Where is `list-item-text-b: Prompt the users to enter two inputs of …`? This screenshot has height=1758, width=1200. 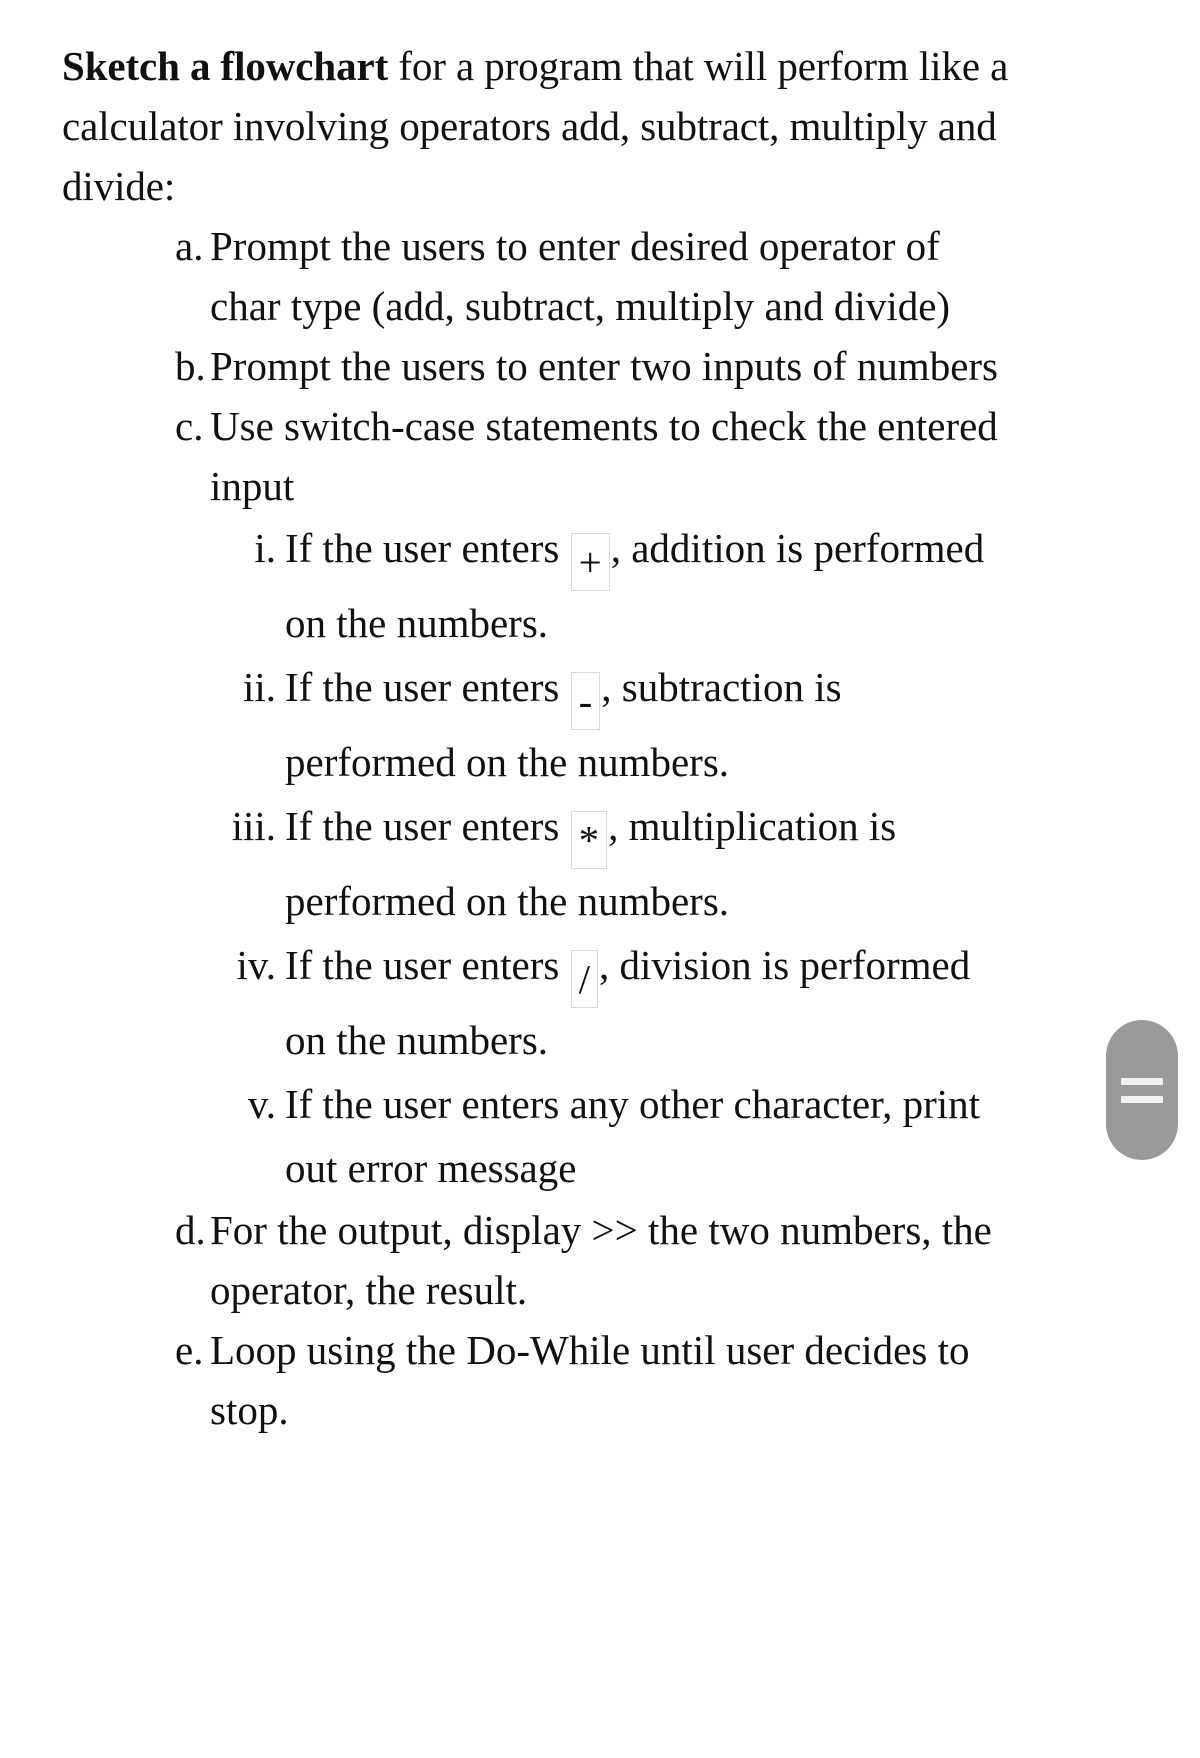 list-item-text-b: Prompt the users to enter two inputs of … is located at coordinates (604, 366).